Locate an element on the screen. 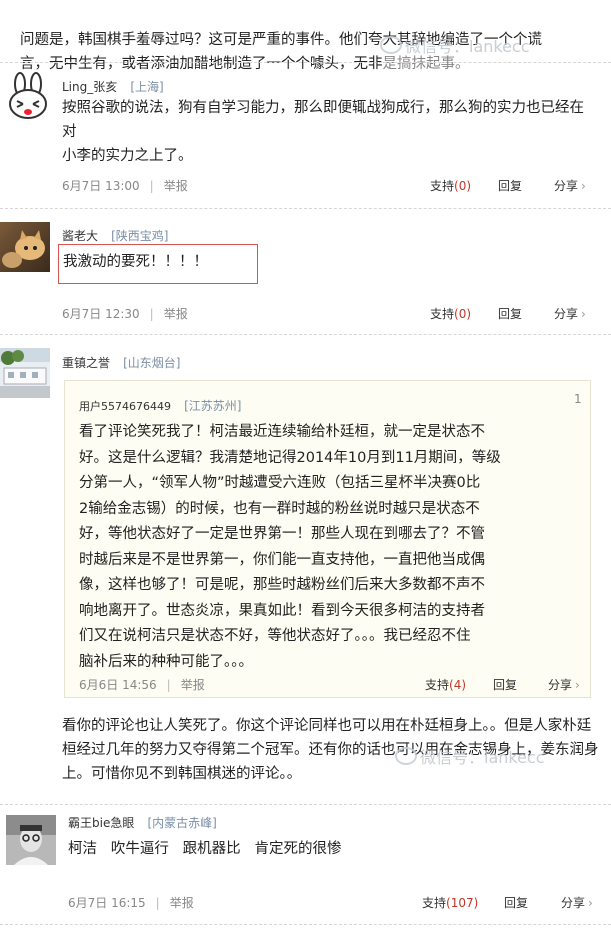  comment-header: 重镇之誉 [山东烟台] is located at coordinates (121, 361).